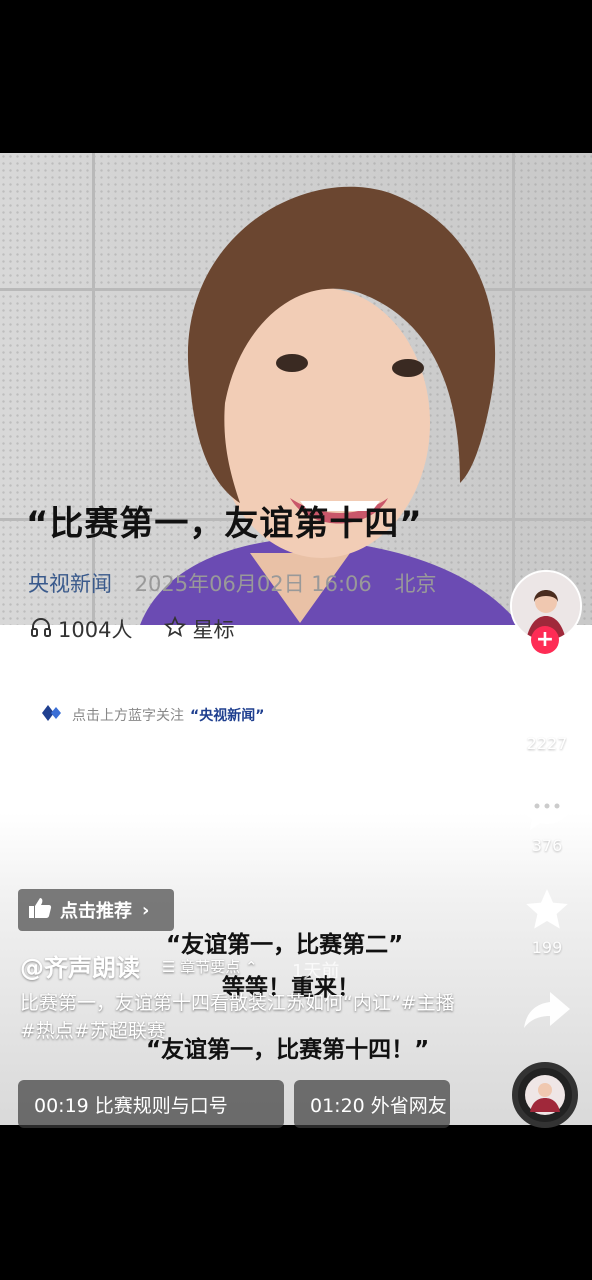 The height and width of the screenshot is (1280, 592). I want to click on article-meta: 央视新闻 2025年06月02日 16:06 北京, so click(232, 583).